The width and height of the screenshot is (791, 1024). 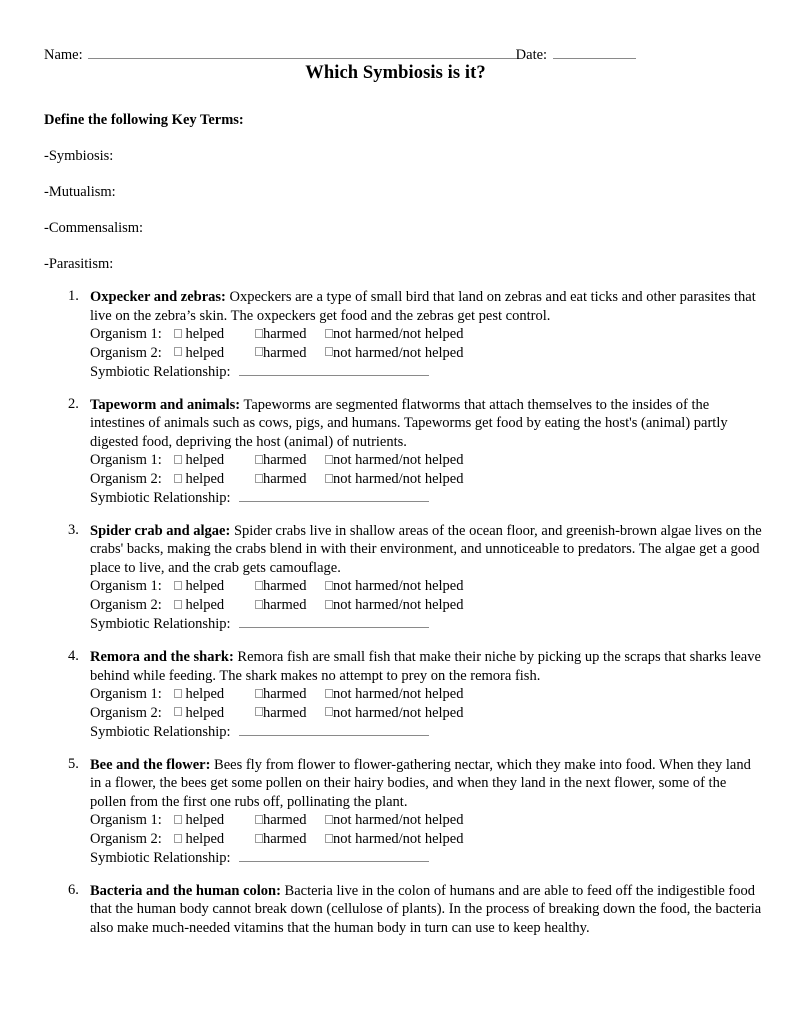 What do you see at coordinates (301, 52) in the screenshot?
I see `name-input-line` at bounding box center [301, 52].